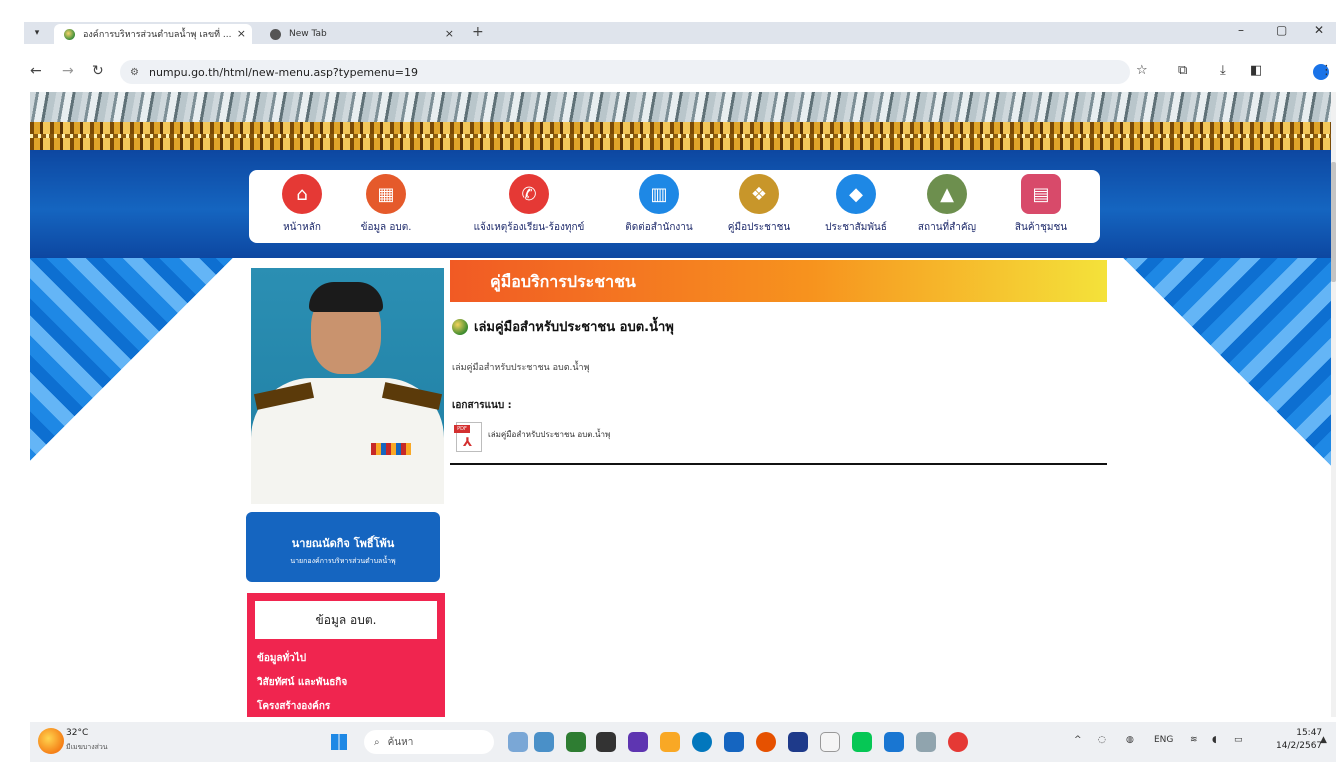 This screenshot has height=768, width=1336. What do you see at coordinates (302, 204) in the screenshot?
I see `menu-item-home: ⌂ หน้าหลัก` at bounding box center [302, 204].